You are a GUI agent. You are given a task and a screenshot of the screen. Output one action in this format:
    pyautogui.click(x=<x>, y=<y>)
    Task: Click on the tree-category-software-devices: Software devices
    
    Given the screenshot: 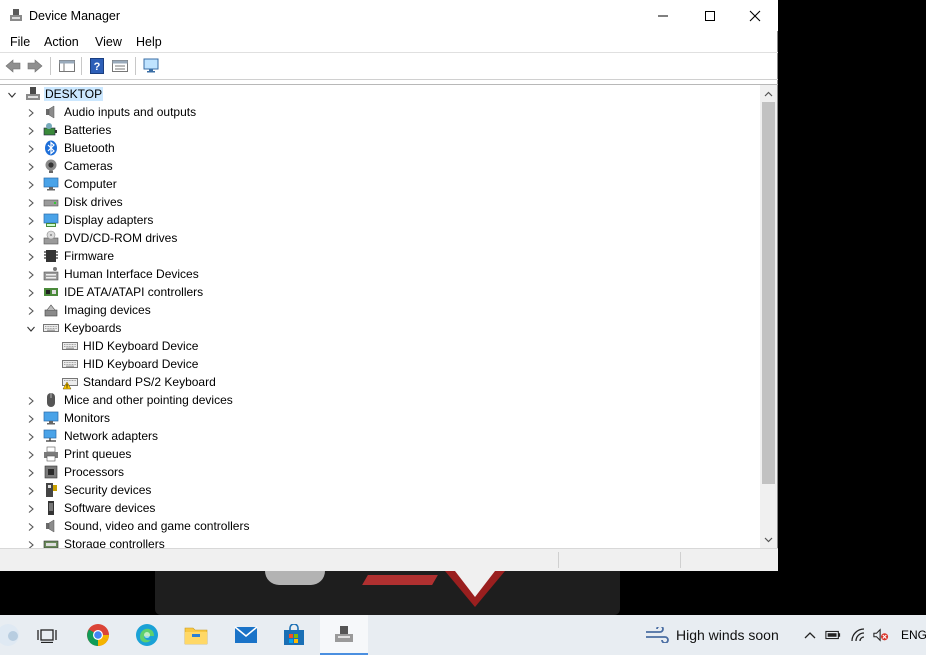 What is the action you would take?
    pyautogui.click(x=380, y=508)
    